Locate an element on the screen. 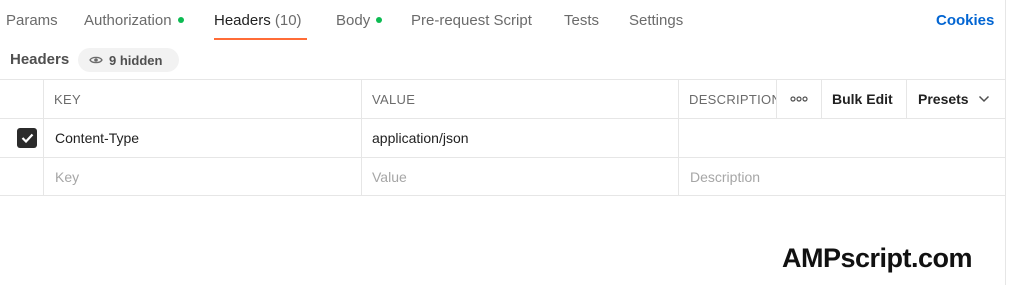  hidden-count-label: 9 hidden is located at coordinates (136, 60).